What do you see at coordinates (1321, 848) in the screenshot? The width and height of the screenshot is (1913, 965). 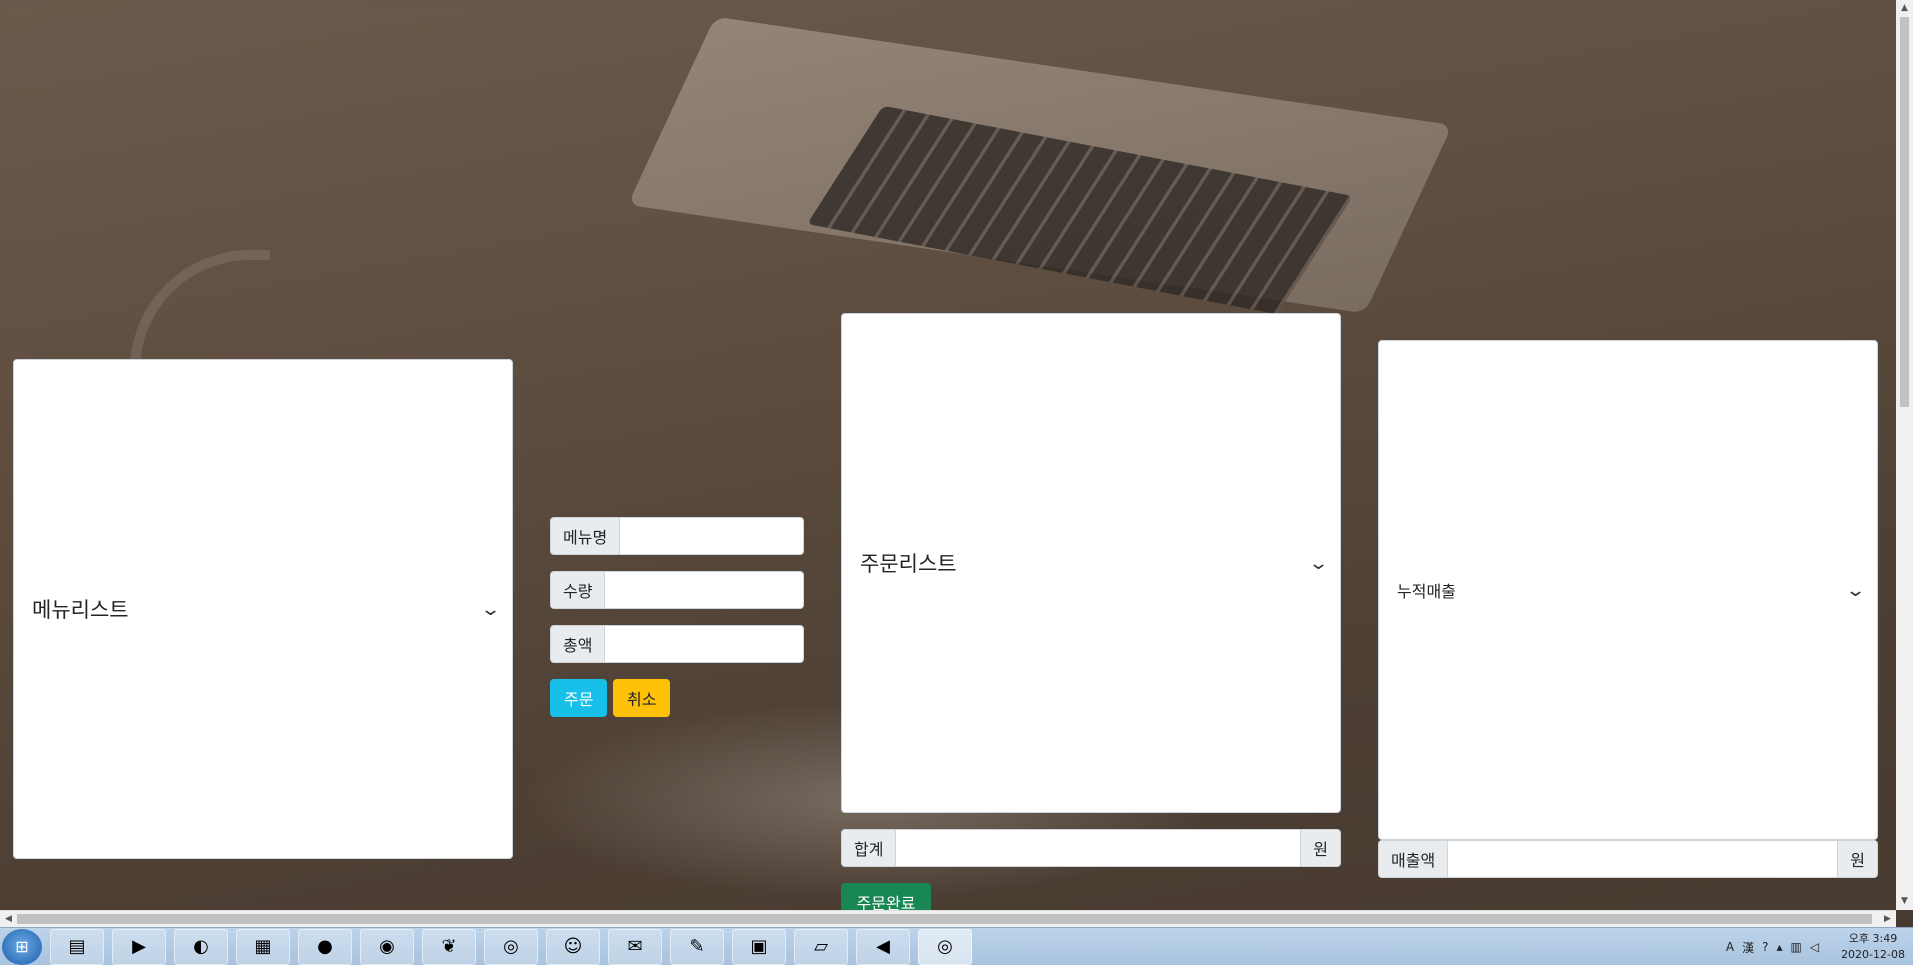 I see `sum-unit: 원` at bounding box center [1321, 848].